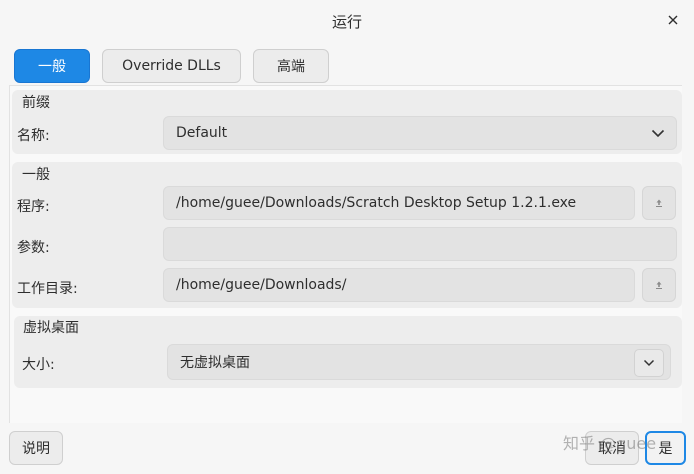  Describe the element at coordinates (47, 289) in the screenshot. I see `working-directory-label: 工作目录:` at that location.